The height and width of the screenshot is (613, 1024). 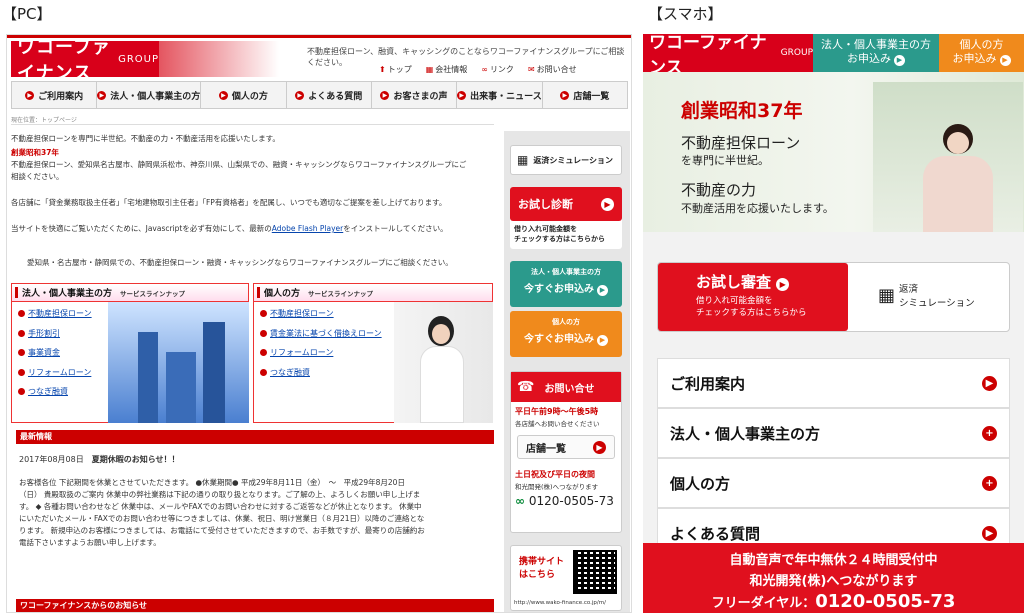 What do you see at coordinates (429, 69) in the screenshot?
I see `building-icon: ▦` at bounding box center [429, 69].